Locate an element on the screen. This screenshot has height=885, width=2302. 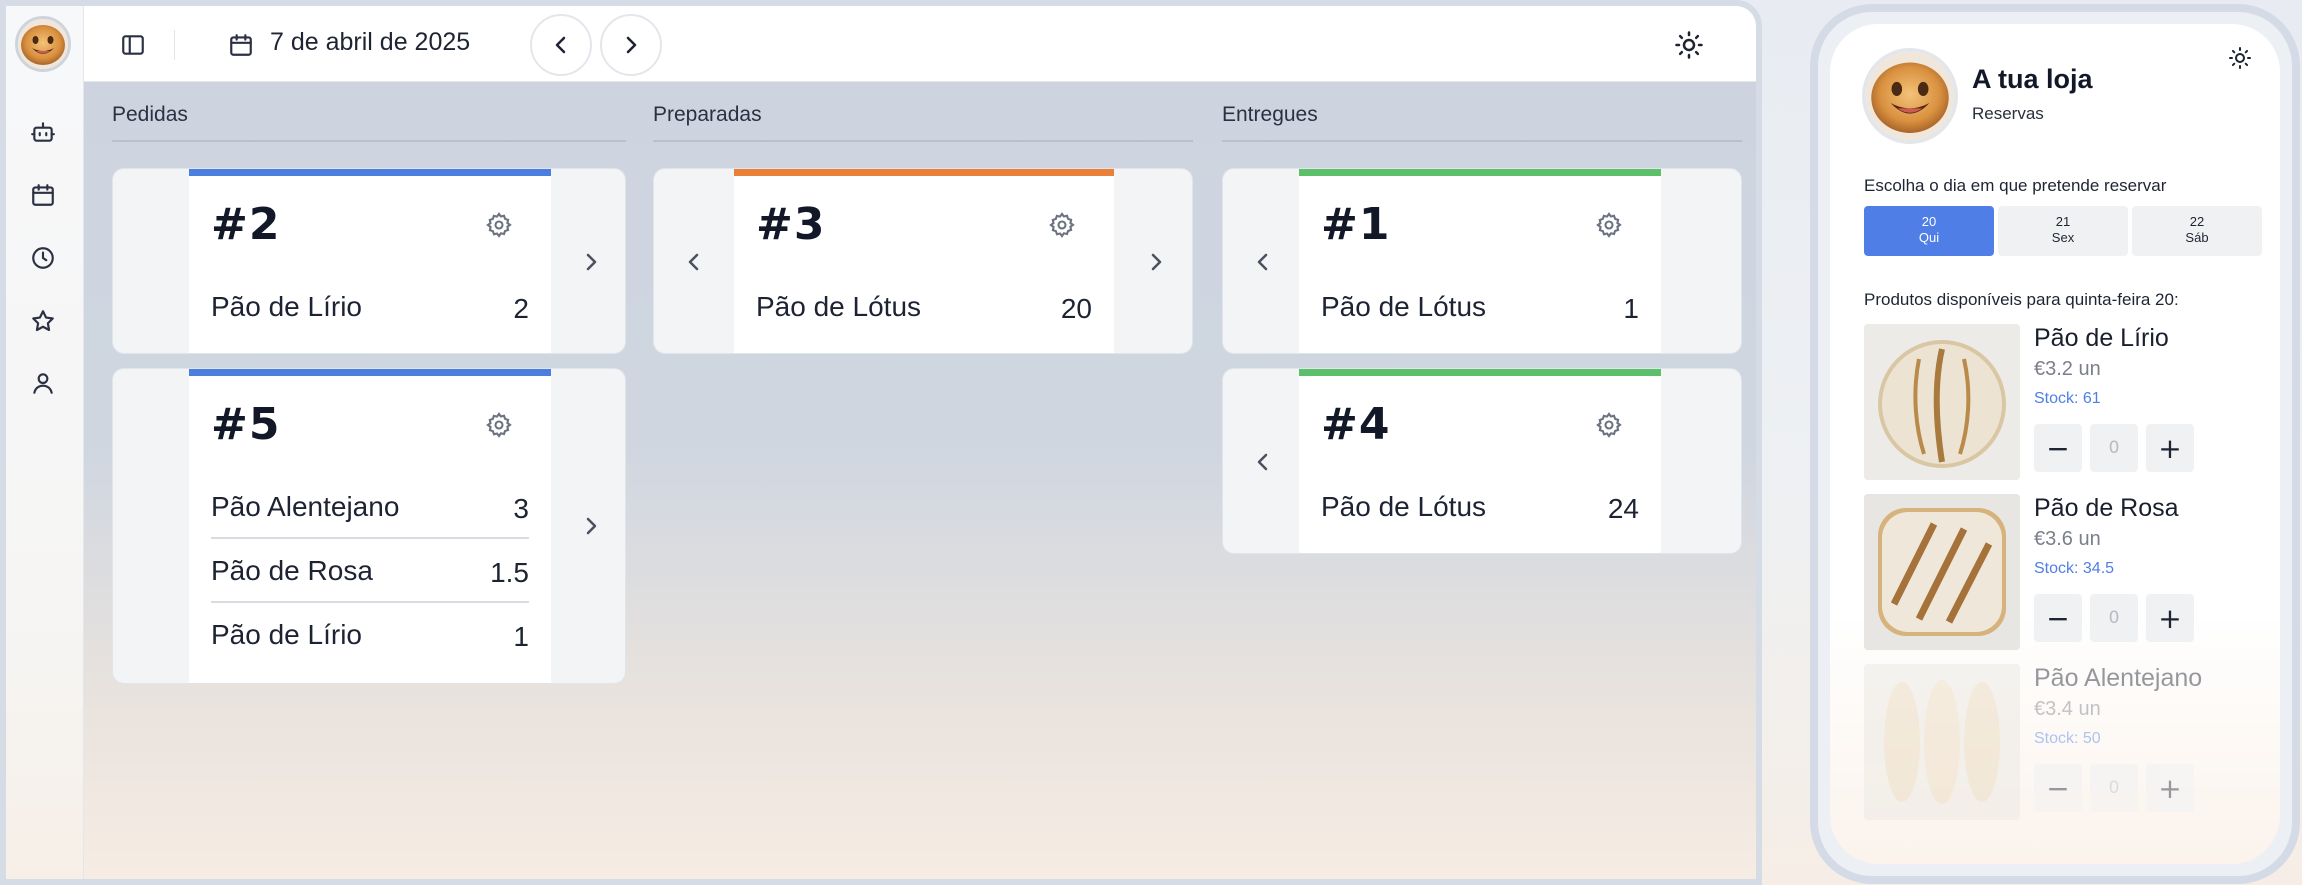
product-stock: Stock: 61 is located at coordinates (2067, 398).